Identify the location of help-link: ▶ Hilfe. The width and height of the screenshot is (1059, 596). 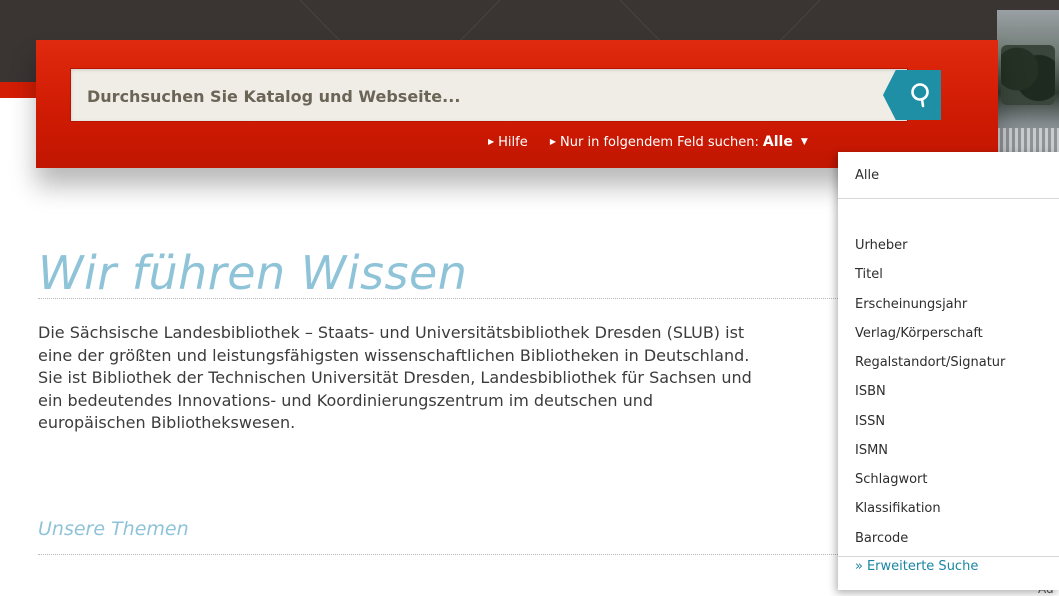
(508, 142).